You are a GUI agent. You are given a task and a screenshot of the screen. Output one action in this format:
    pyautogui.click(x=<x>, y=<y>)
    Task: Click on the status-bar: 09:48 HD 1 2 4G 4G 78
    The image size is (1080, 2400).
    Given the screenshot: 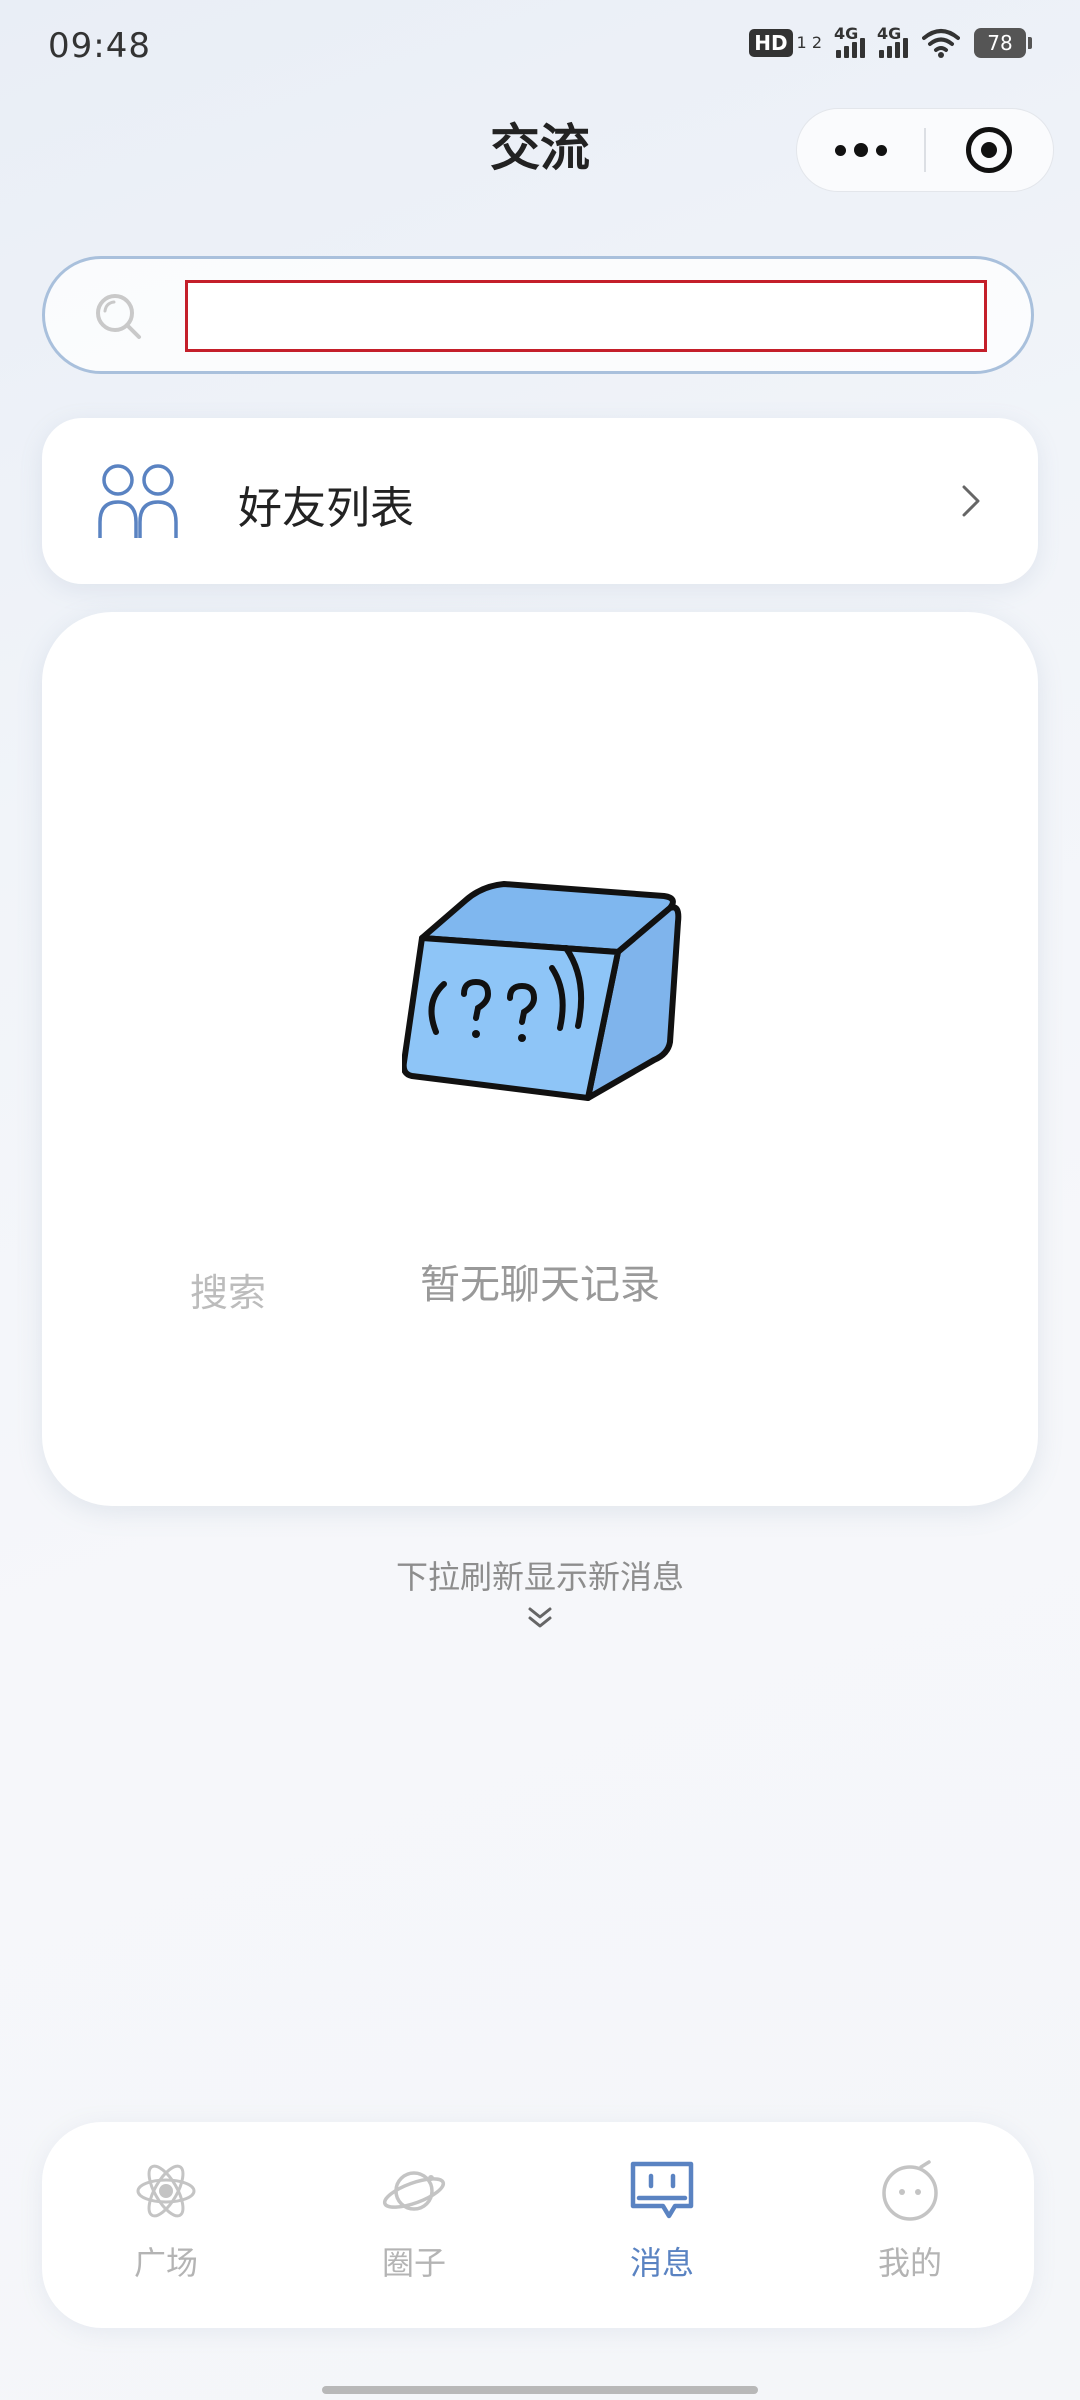 What is the action you would take?
    pyautogui.click(x=540, y=50)
    